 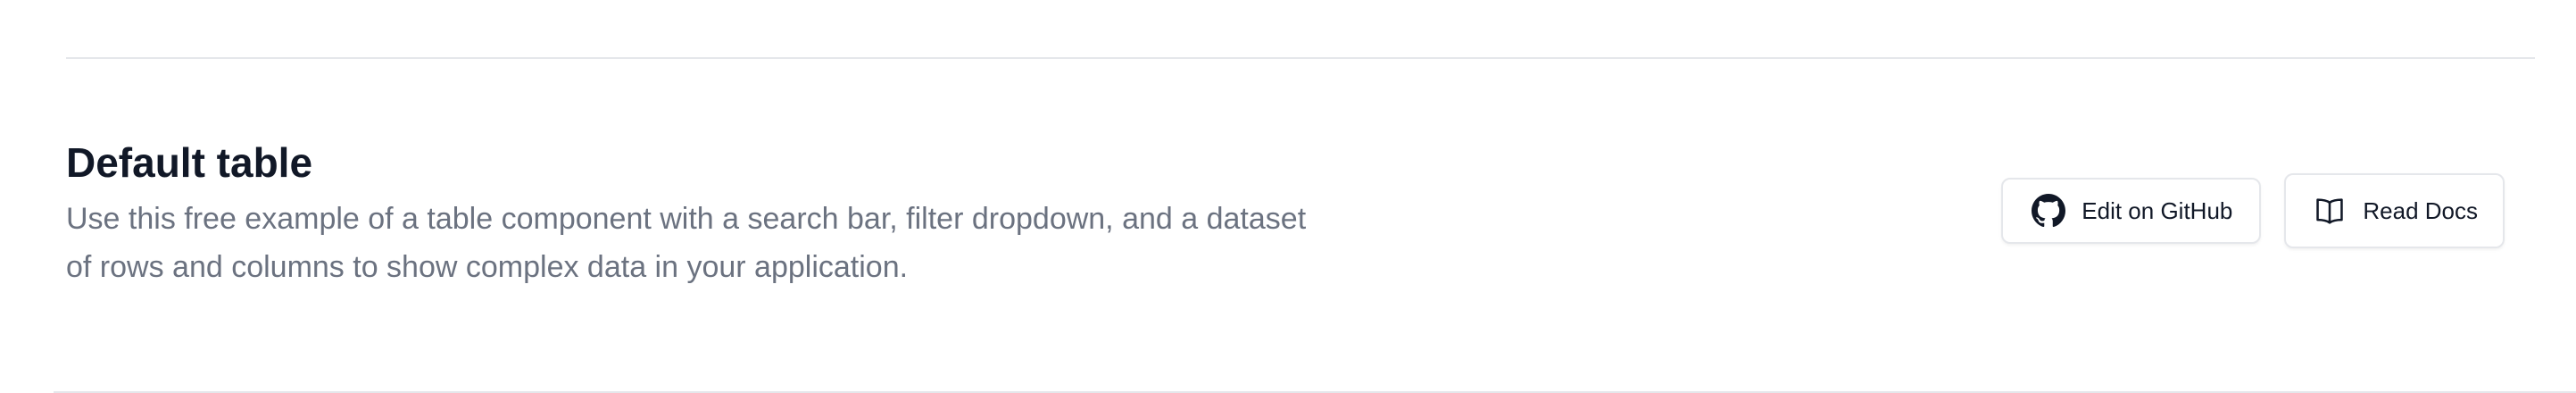 What do you see at coordinates (2330, 211) in the screenshot?
I see `book-open-icon` at bounding box center [2330, 211].